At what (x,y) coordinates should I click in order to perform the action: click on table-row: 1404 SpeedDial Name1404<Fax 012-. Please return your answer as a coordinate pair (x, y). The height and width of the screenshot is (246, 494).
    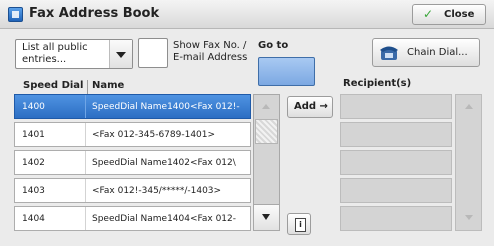
    Looking at the image, I should click on (132, 218).